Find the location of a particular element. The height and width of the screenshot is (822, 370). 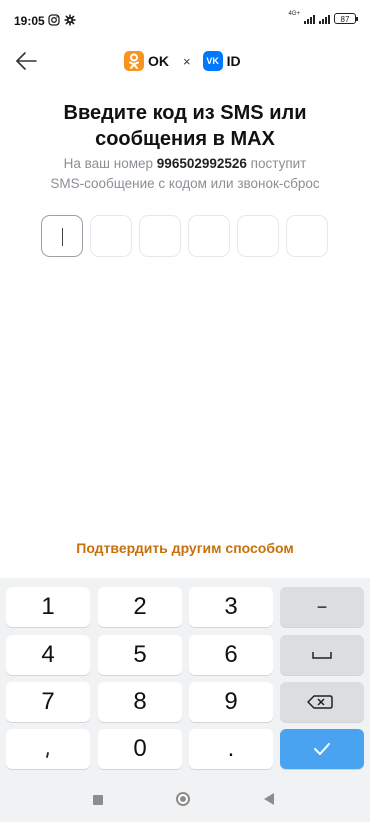

subtitle-prefix: На ваш номер is located at coordinates (108, 163).